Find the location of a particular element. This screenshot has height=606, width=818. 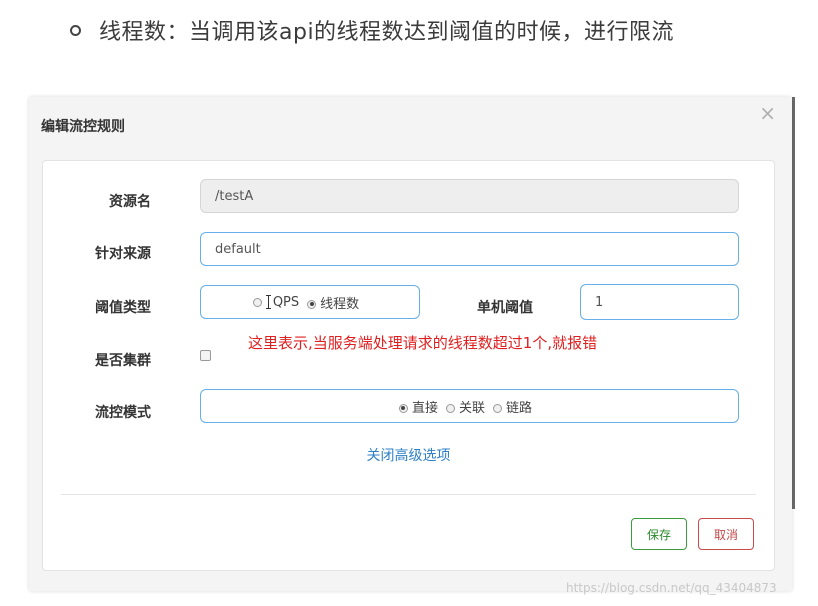

flow-mode-label: 流控模式 is located at coordinates (123, 413).